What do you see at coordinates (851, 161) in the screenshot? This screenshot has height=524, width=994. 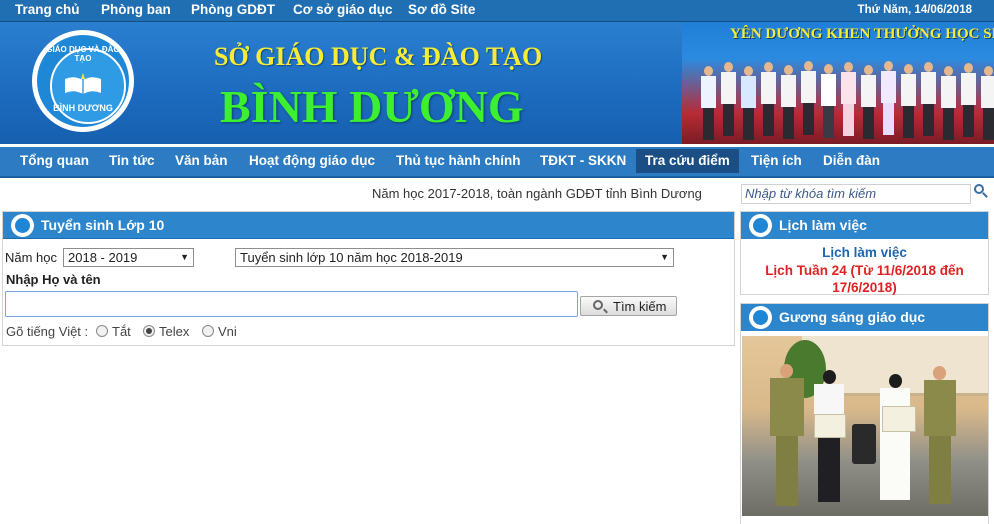 I see `nav-item-forum: Diễn đàn` at bounding box center [851, 161].